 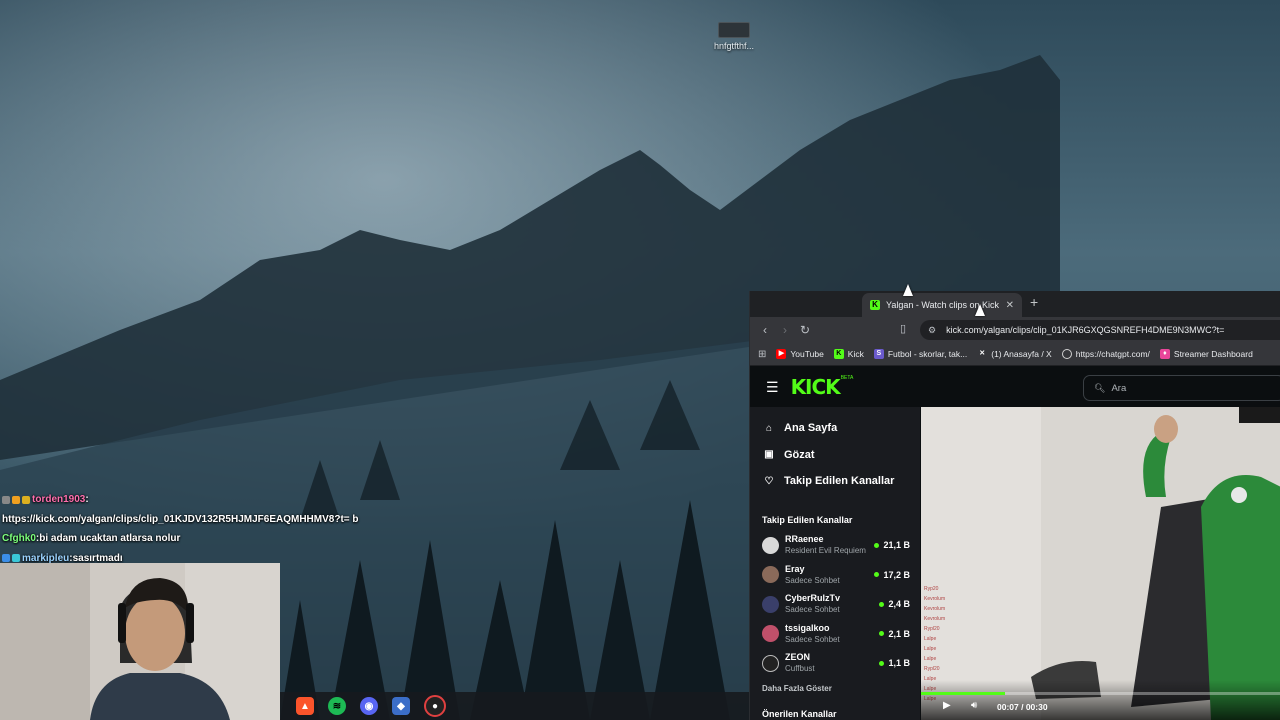 I want to click on spotify-icon: ≋, so click(x=337, y=706).